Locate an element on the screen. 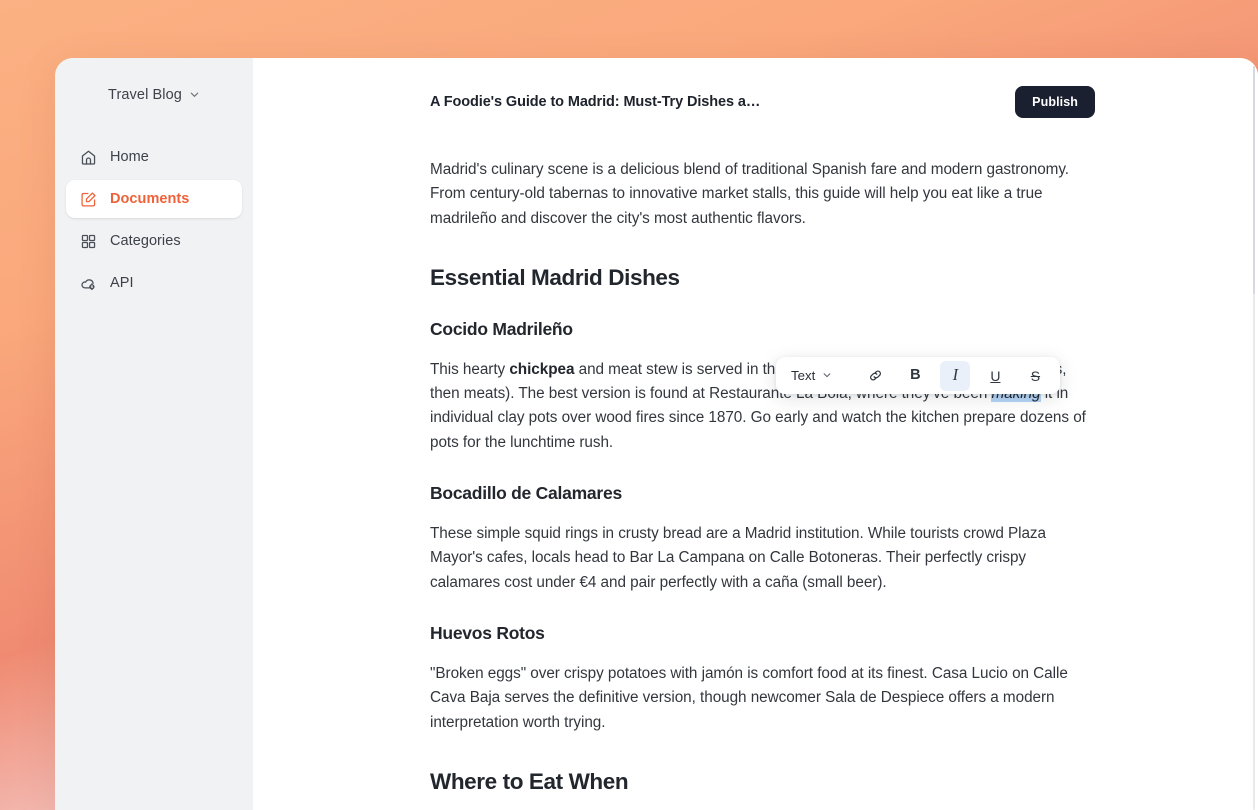 The height and width of the screenshot is (810, 1258). bold-icon: B is located at coordinates (915, 375).